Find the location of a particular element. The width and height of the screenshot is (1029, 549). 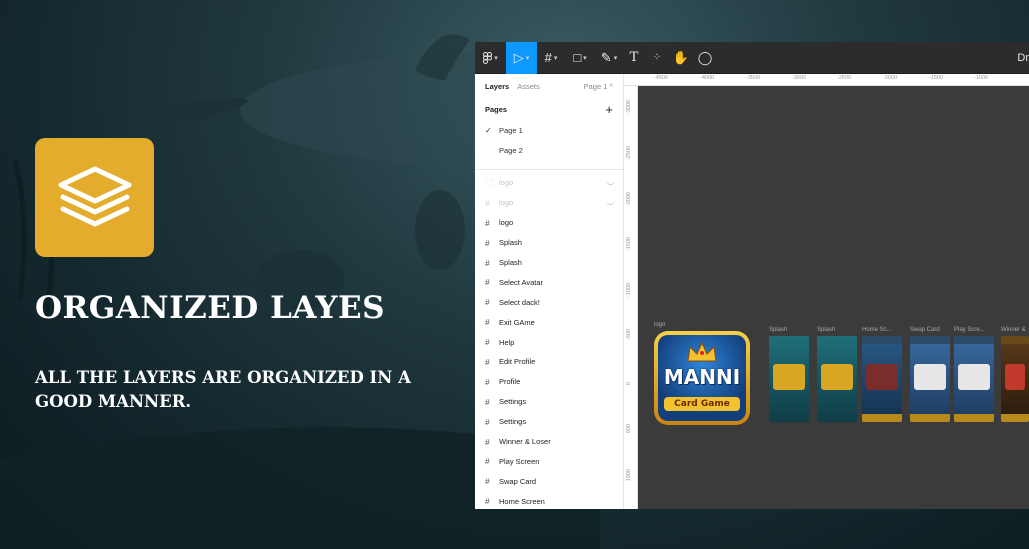

ruler-tick: -2500 is located at coordinates (629, 153).